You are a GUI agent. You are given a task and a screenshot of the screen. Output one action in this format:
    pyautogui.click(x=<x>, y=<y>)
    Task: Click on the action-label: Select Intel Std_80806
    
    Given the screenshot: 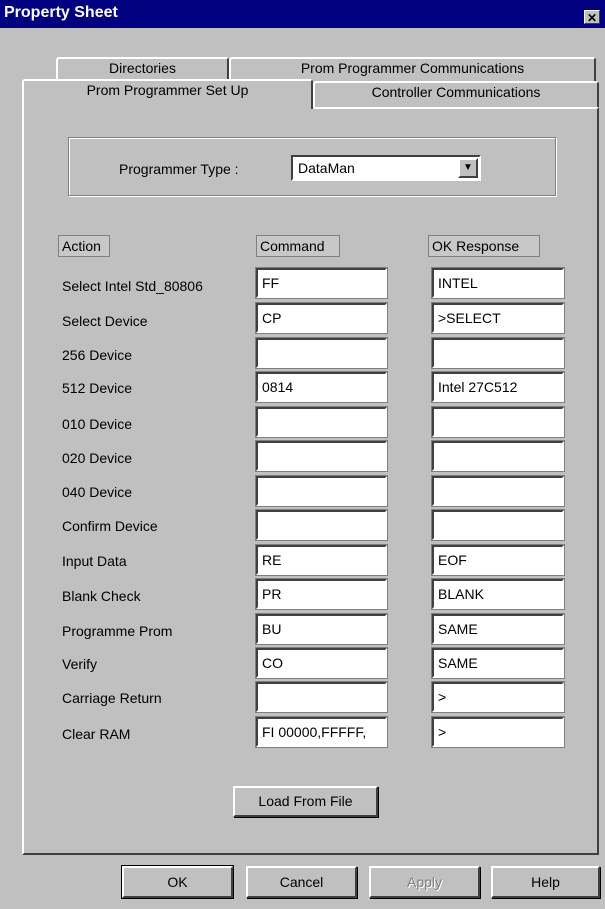 What is the action you would take?
    pyautogui.click(x=132, y=286)
    